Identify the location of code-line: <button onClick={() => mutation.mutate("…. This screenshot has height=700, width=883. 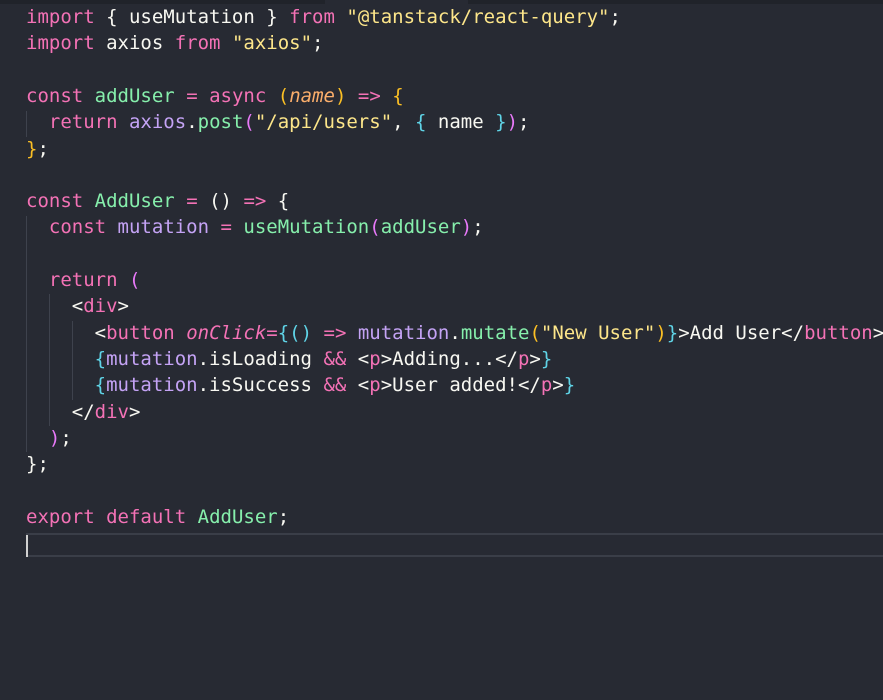
(454, 333).